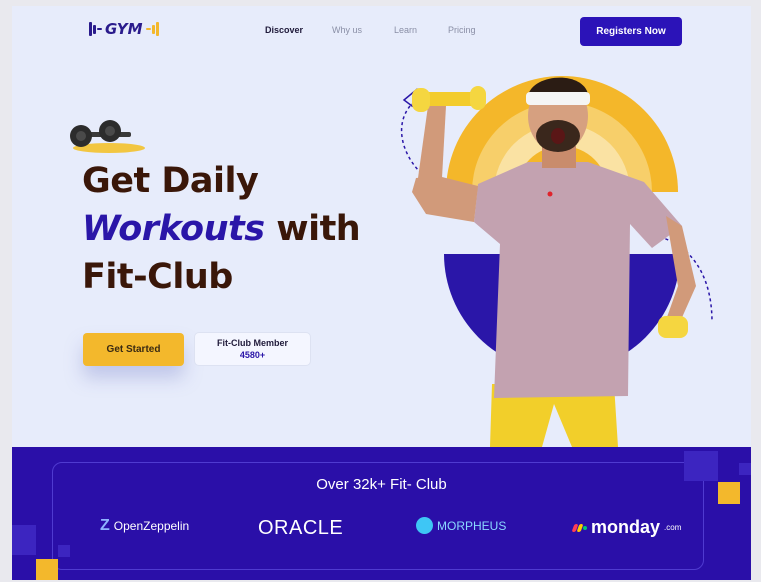  I want to click on brand-openzeppelin: Z OpenZeppelin, so click(144, 526).